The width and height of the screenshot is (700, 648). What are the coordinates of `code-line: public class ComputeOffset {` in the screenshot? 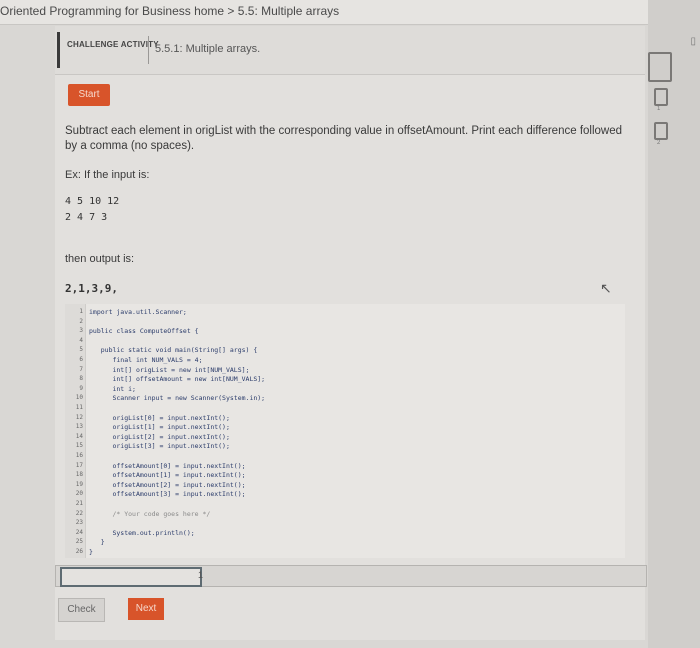 It's located at (144, 331).